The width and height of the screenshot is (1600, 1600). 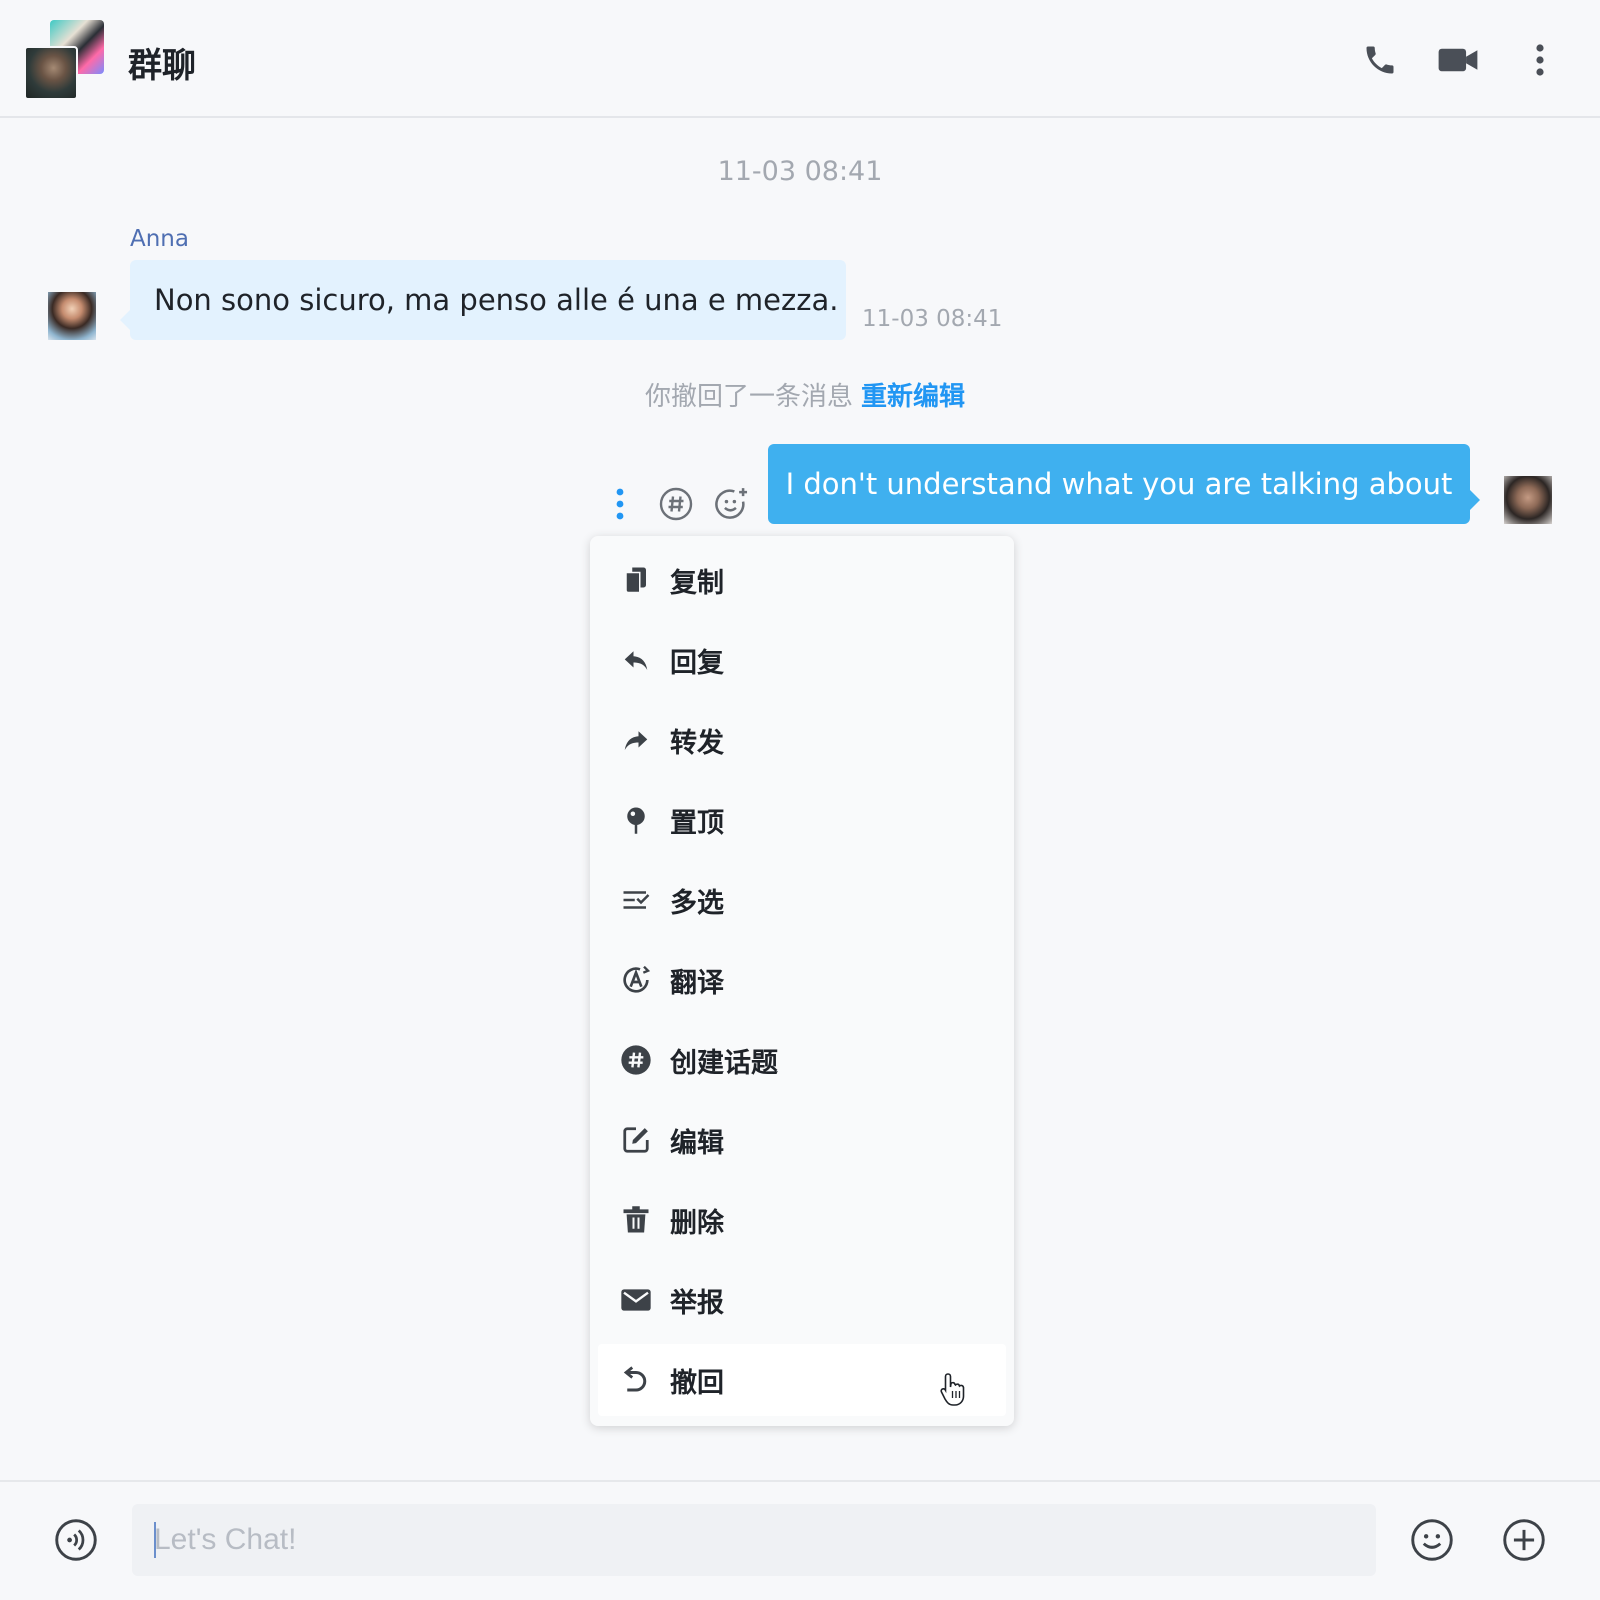 I want to click on report-icon, so click(x=636, y=1300).